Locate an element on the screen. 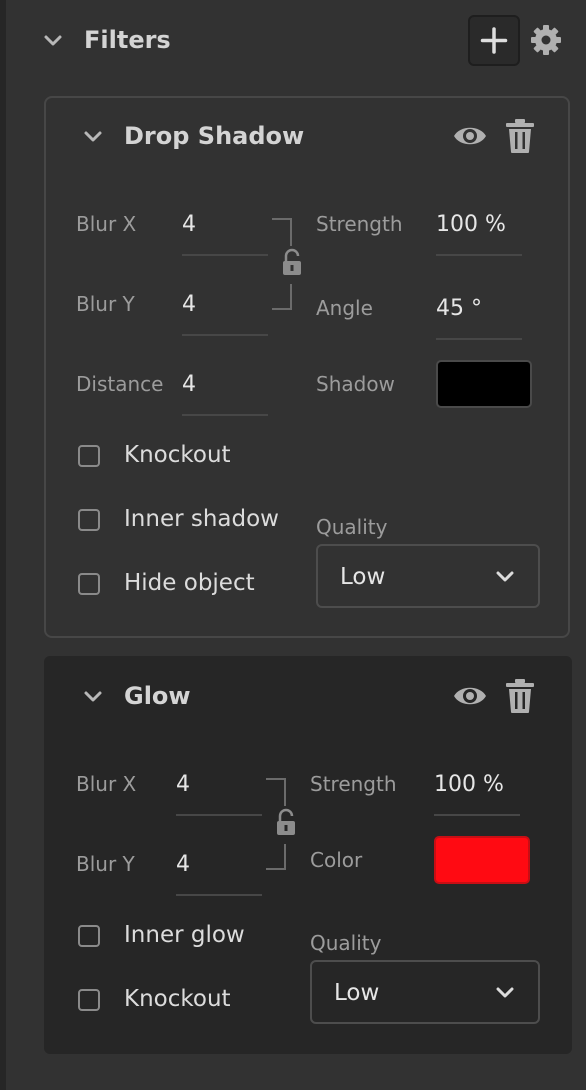 The width and height of the screenshot is (586, 1090). glow-blur-y-underline is located at coordinates (219, 895).